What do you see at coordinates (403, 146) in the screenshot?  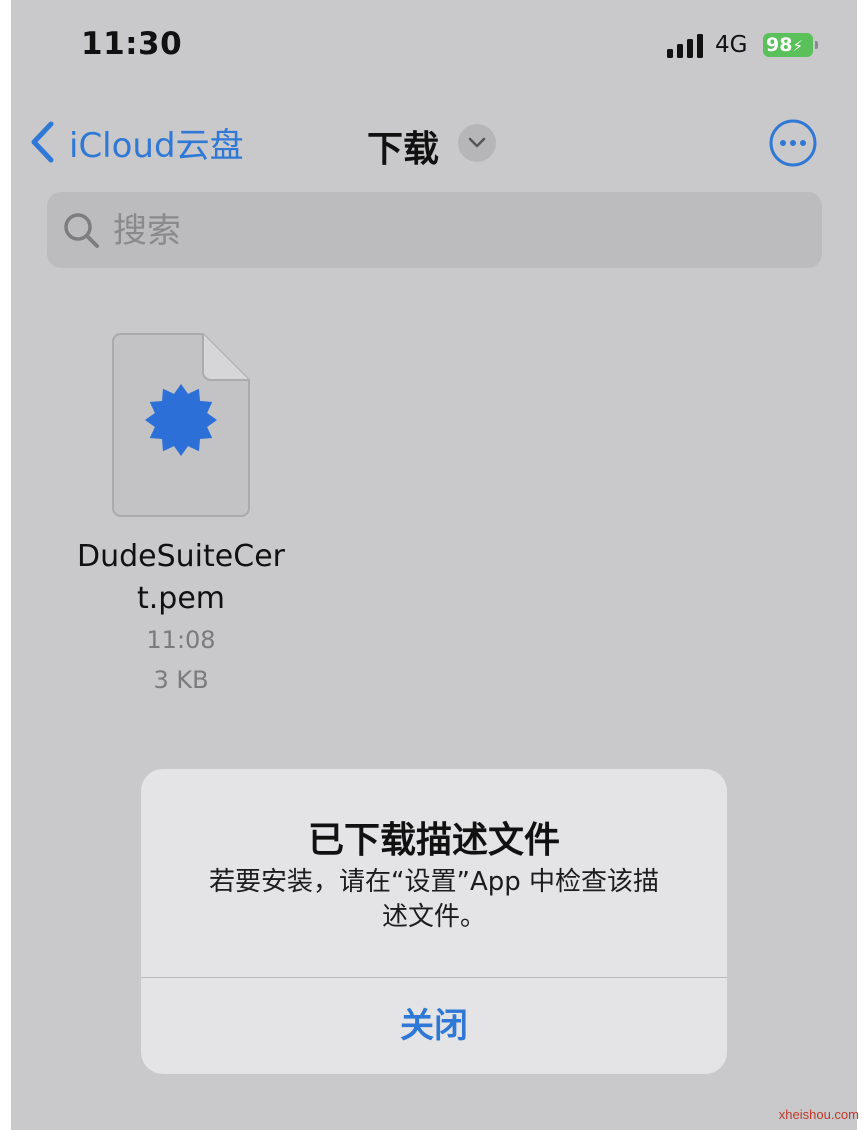 I see `page-title: 下载` at bounding box center [403, 146].